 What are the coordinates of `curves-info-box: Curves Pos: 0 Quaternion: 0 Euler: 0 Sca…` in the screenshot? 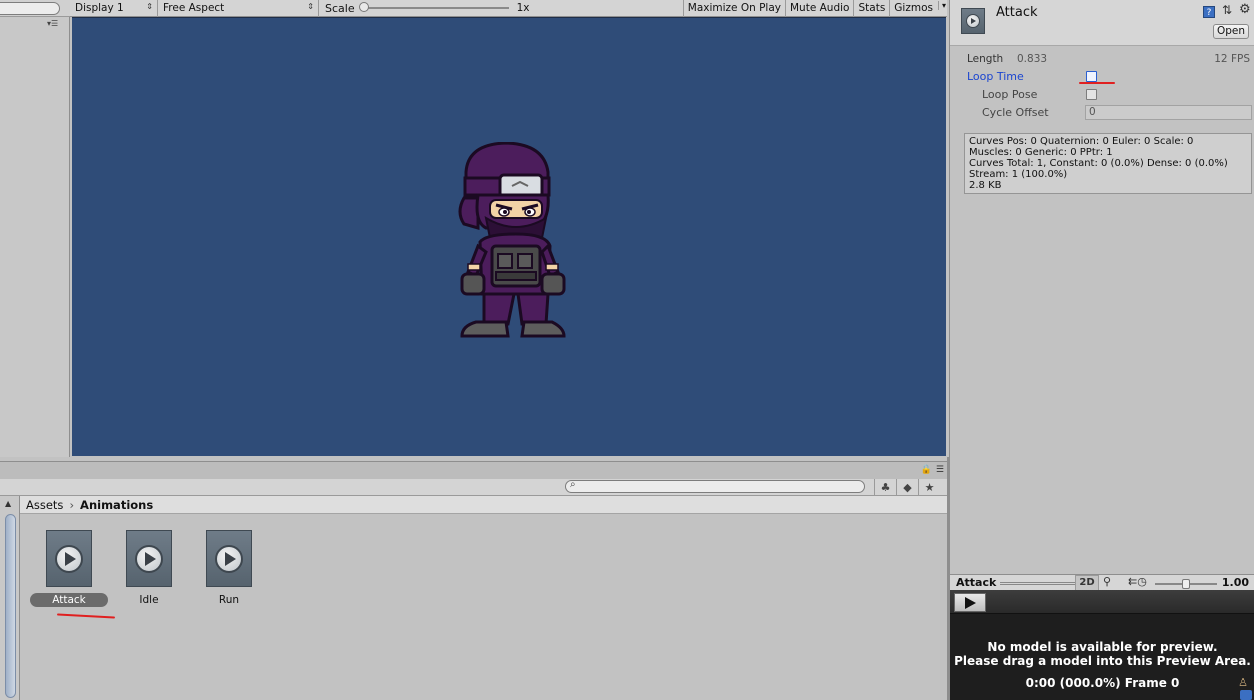 It's located at (1108, 163).